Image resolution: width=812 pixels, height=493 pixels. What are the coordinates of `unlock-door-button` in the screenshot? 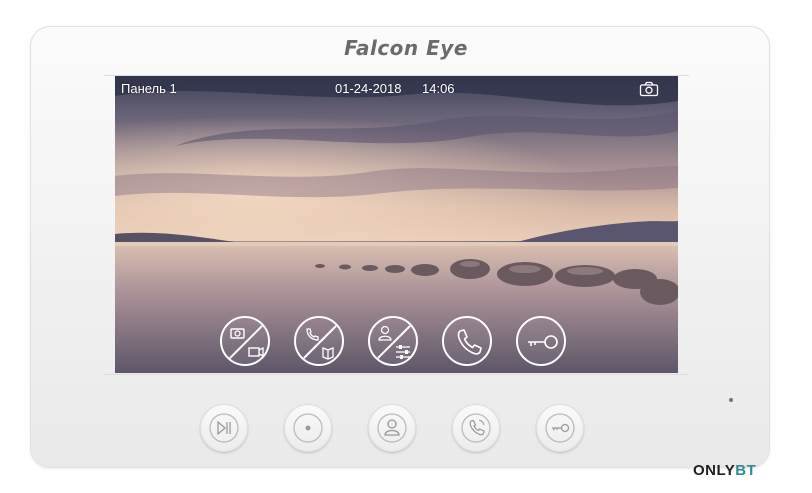 It's located at (541, 341).